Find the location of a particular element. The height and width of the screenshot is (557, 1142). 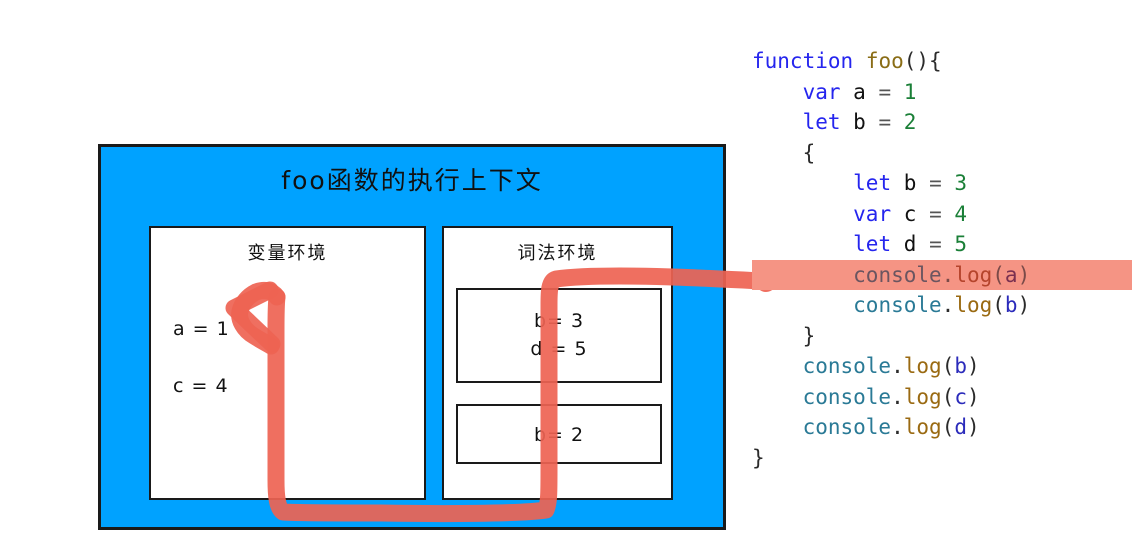

code-line: var c = 4 is located at coordinates (942, 214).